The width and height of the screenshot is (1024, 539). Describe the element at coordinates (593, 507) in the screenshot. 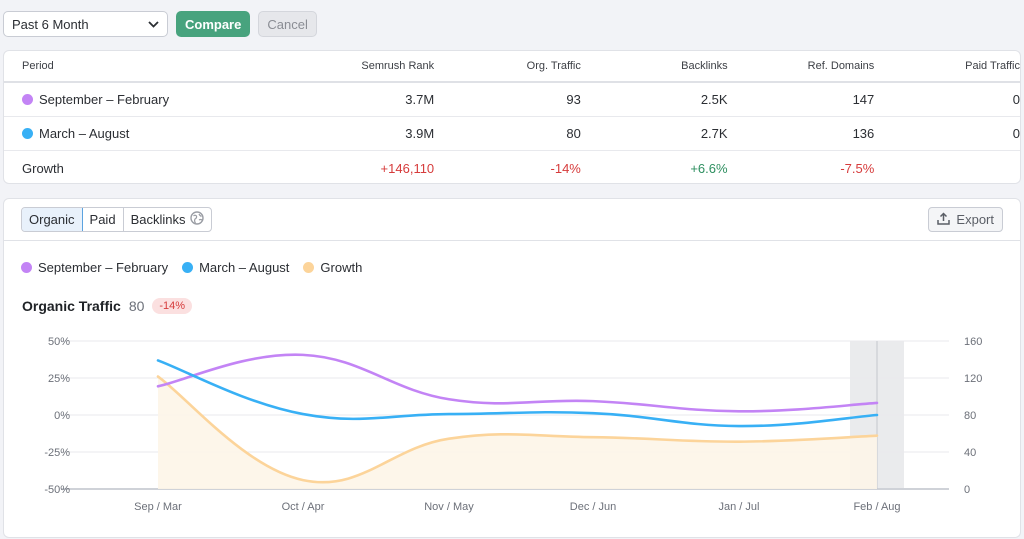

I see `x-tick: Dec / Jun` at that location.